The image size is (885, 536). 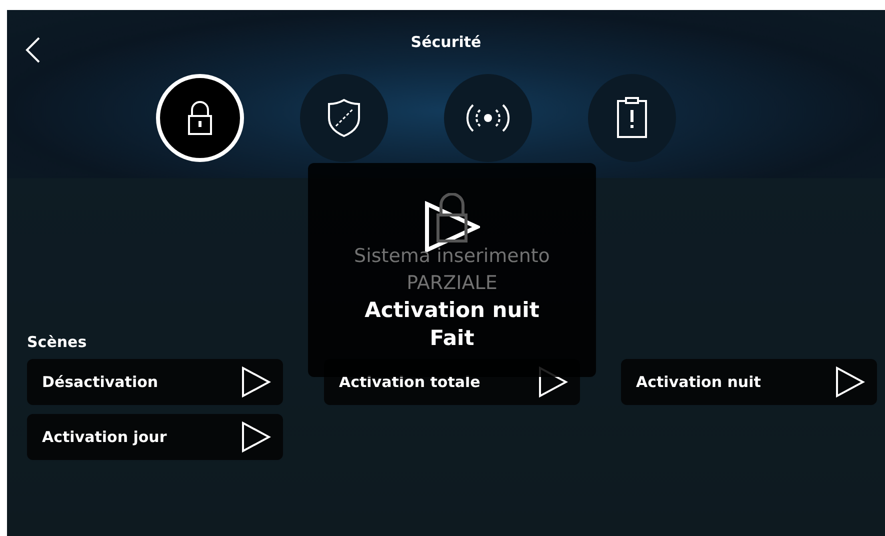 What do you see at coordinates (632, 118) in the screenshot?
I see `clipboard-alert-icon` at bounding box center [632, 118].